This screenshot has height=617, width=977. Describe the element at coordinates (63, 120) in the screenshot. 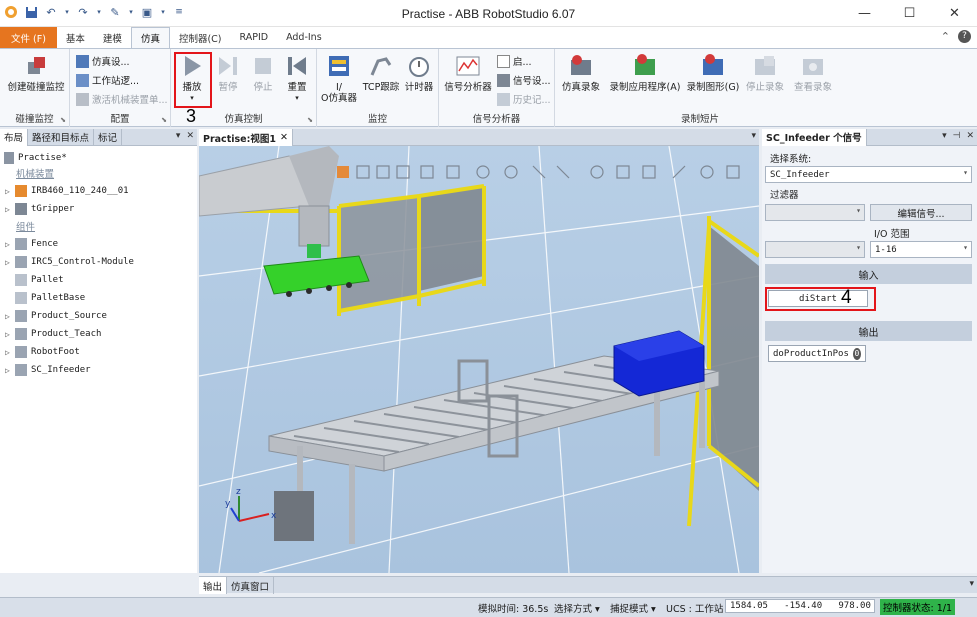

I see `collision-group-launcher-icon: ⬊` at that location.